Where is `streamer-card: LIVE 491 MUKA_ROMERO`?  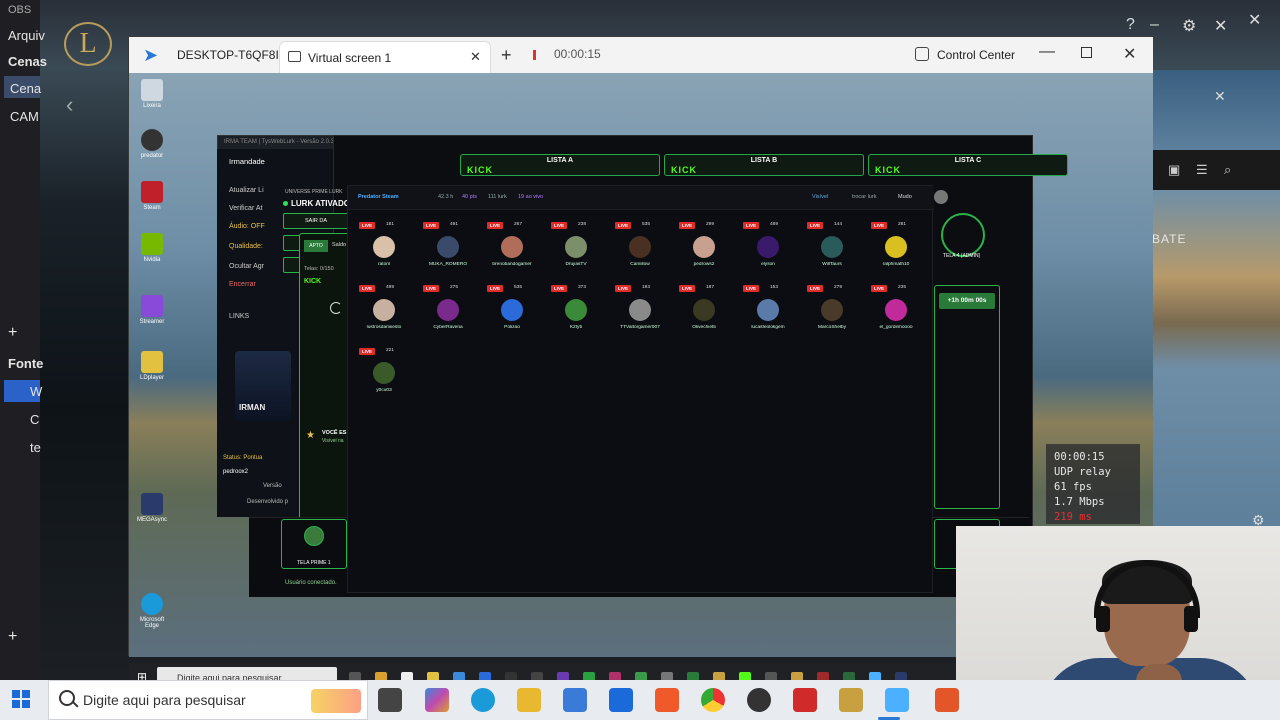 streamer-card: LIVE 491 MUKA_ROMERO is located at coordinates (448, 251).